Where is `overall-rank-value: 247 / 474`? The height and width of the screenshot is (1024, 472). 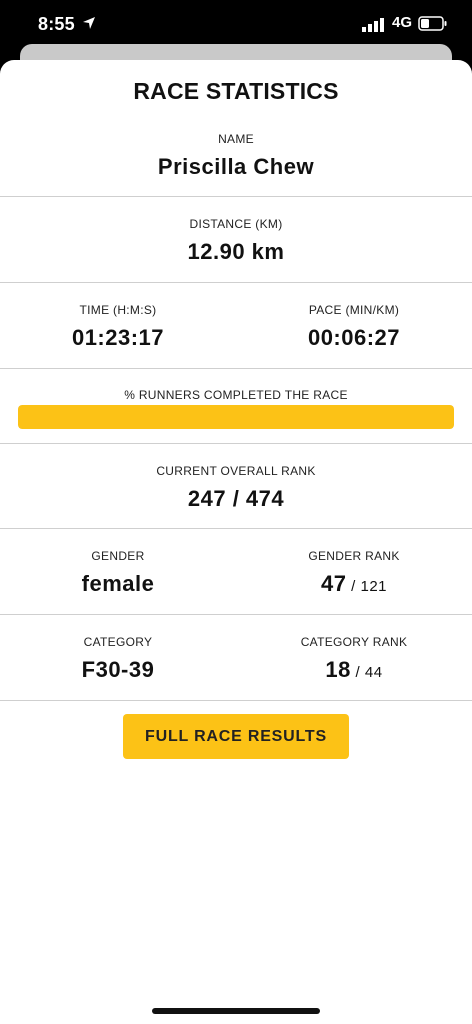 overall-rank-value: 247 / 474 is located at coordinates (236, 498).